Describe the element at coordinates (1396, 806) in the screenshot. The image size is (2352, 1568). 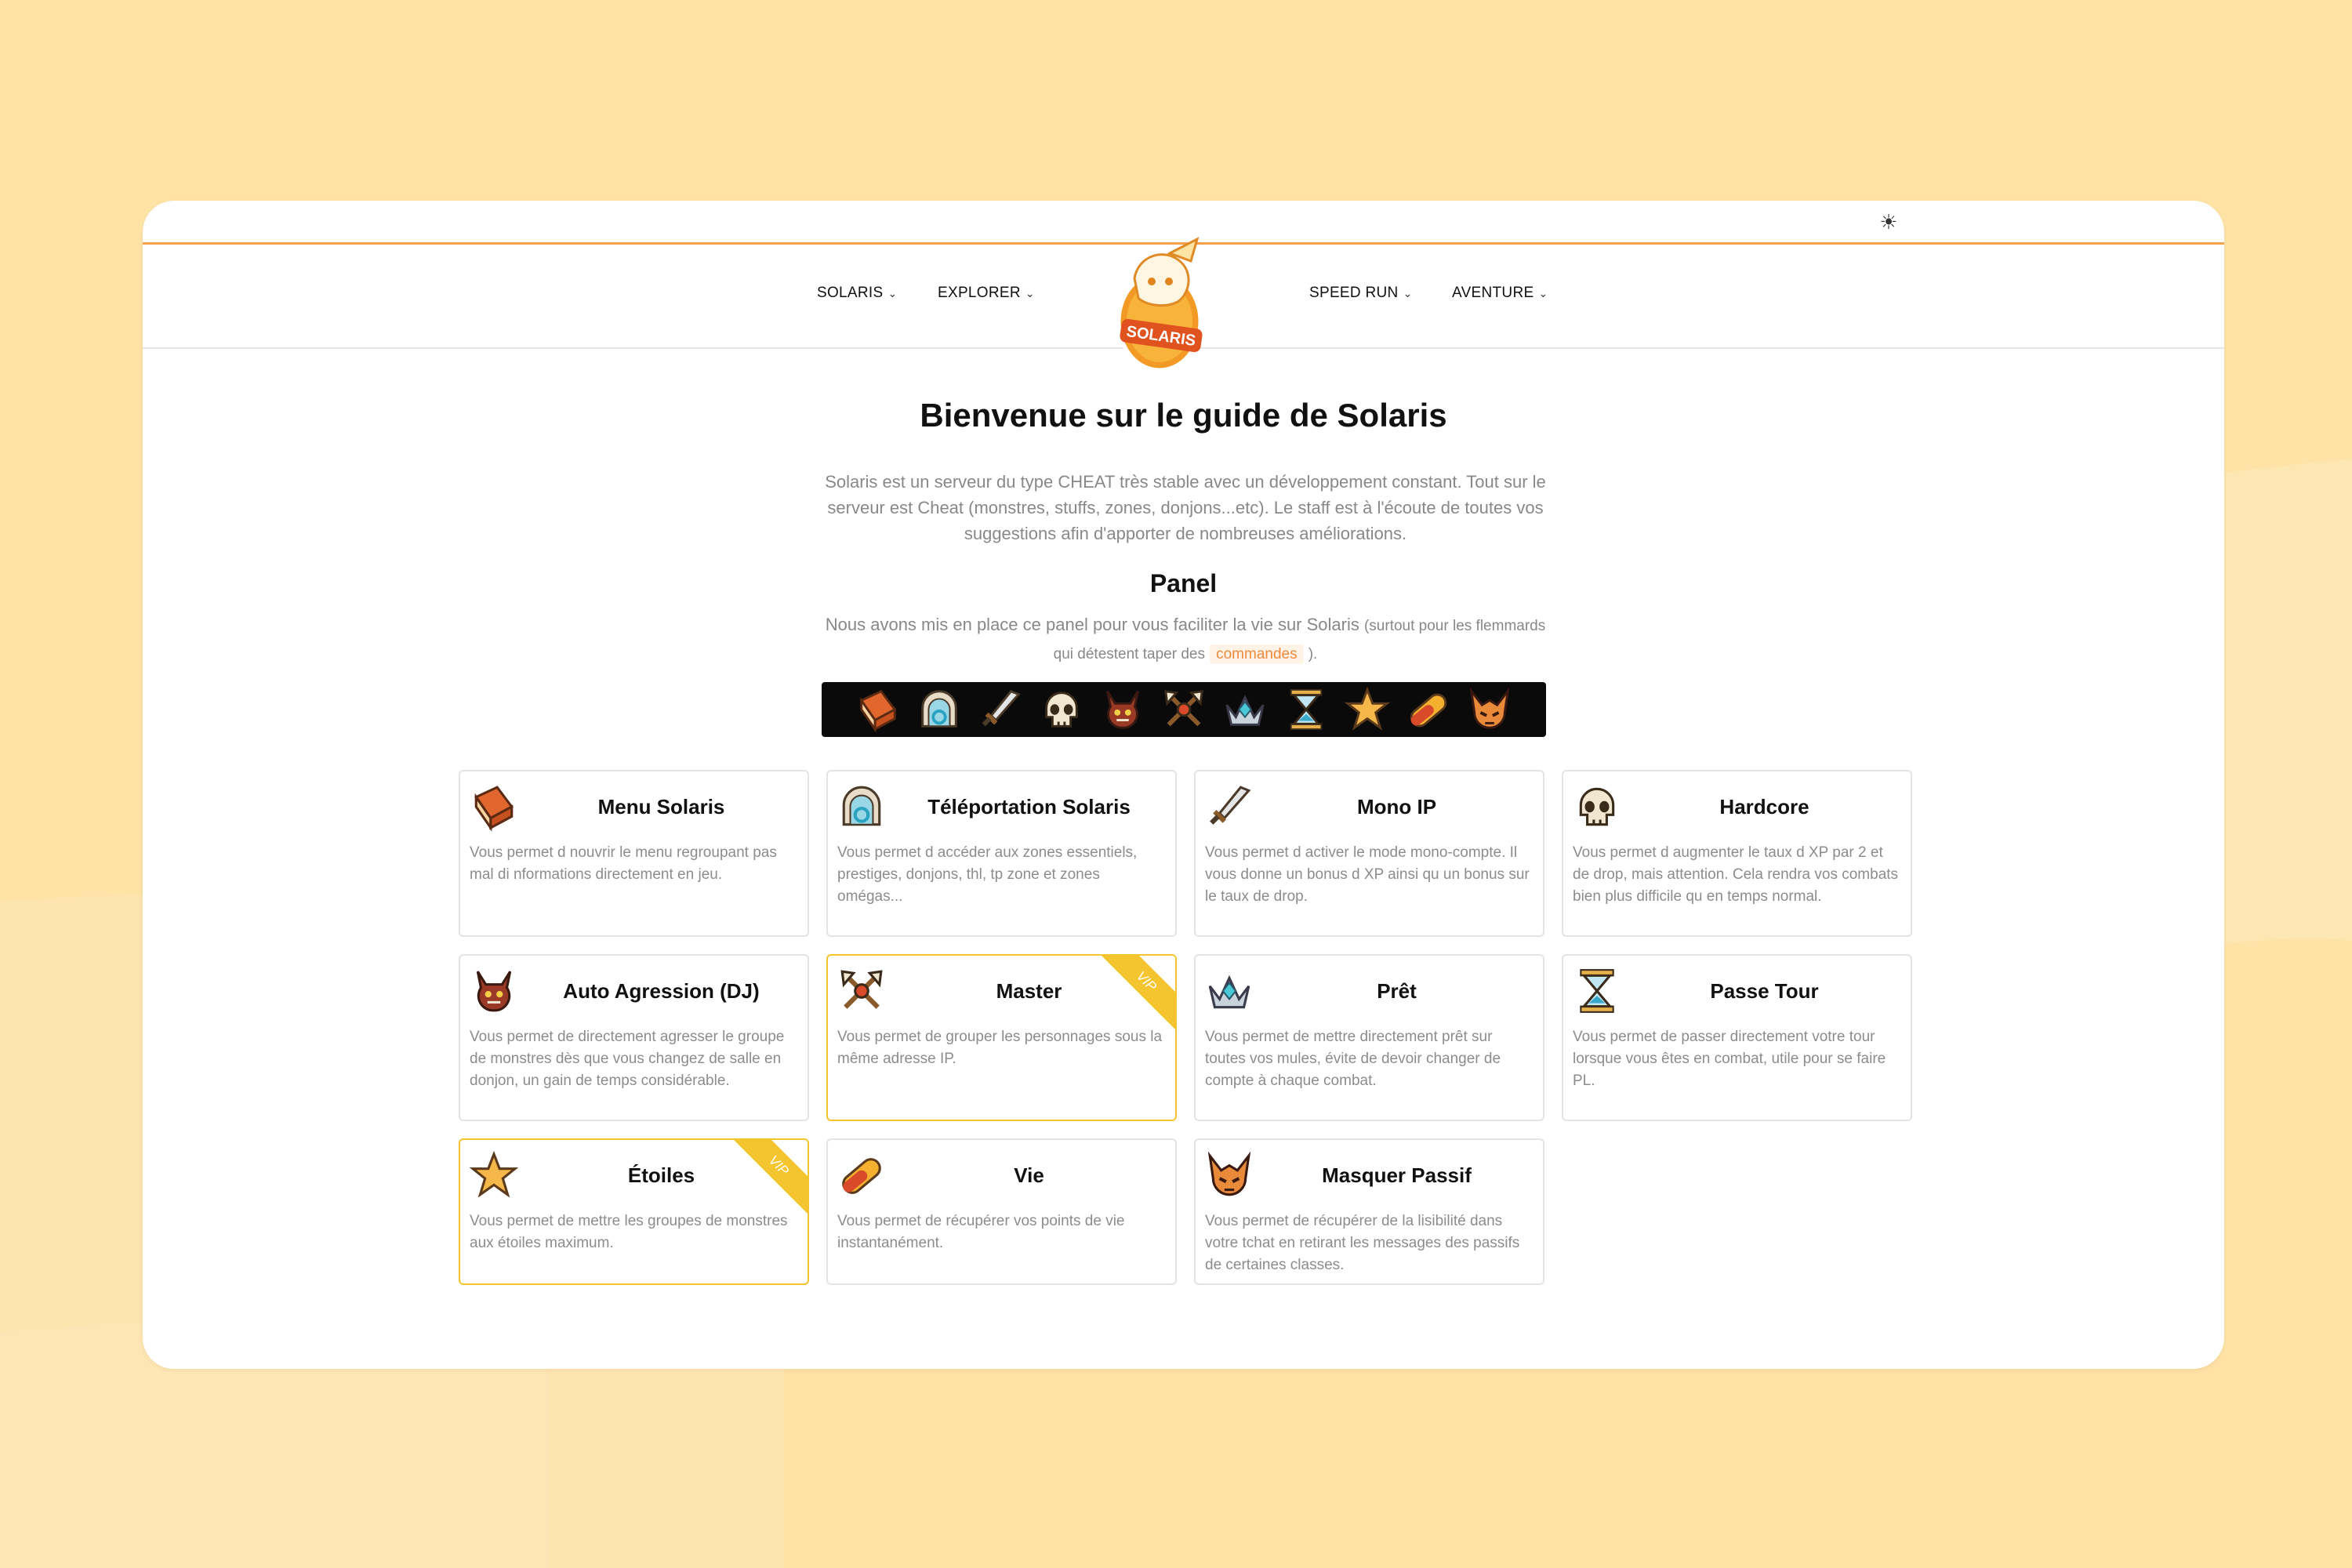
I see `card-title: Mono IP` at that location.